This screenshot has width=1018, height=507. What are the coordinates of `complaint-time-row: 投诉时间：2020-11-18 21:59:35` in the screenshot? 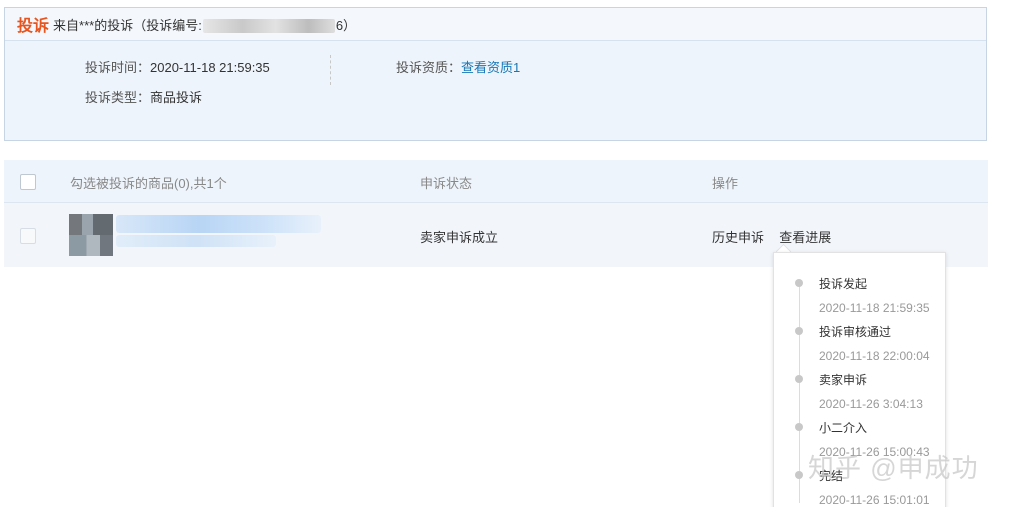 It's located at (177, 66).